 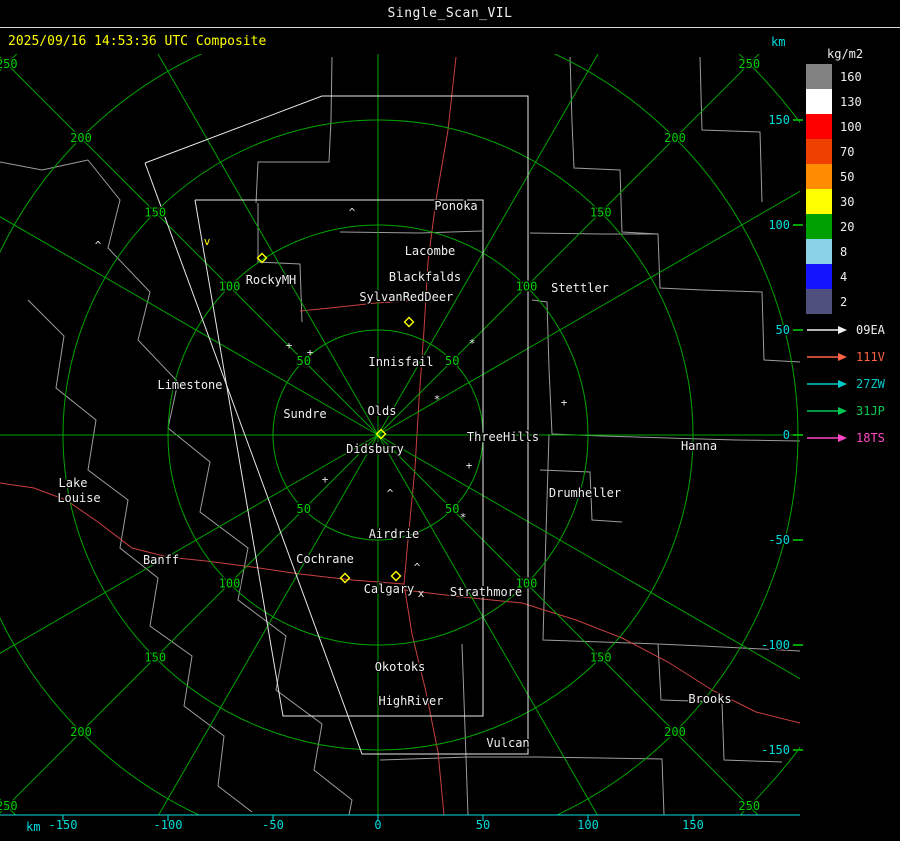 I want to click on track-row: 27ZW, so click(x=845, y=383).